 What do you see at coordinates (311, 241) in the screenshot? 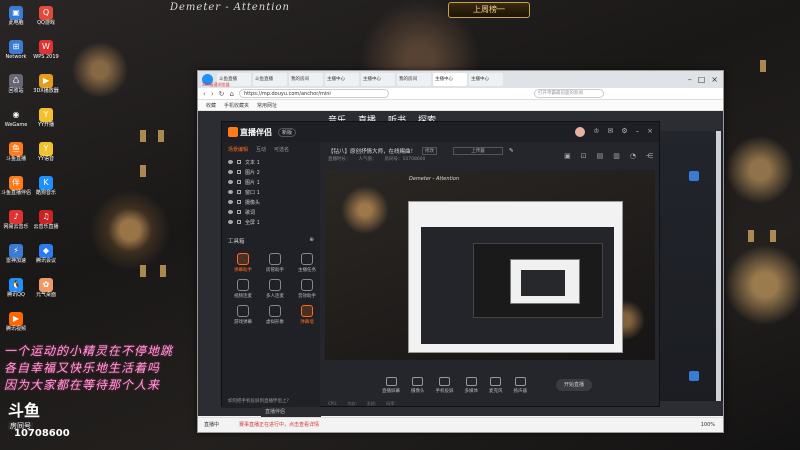
I see `add-icon: ⊕` at bounding box center [311, 241].